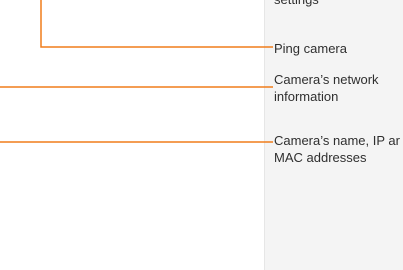  What do you see at coordinates (320, 157) in the screenshot?
I see `label-name-line-2: MAC addresses` at bounding box center [320, 157].